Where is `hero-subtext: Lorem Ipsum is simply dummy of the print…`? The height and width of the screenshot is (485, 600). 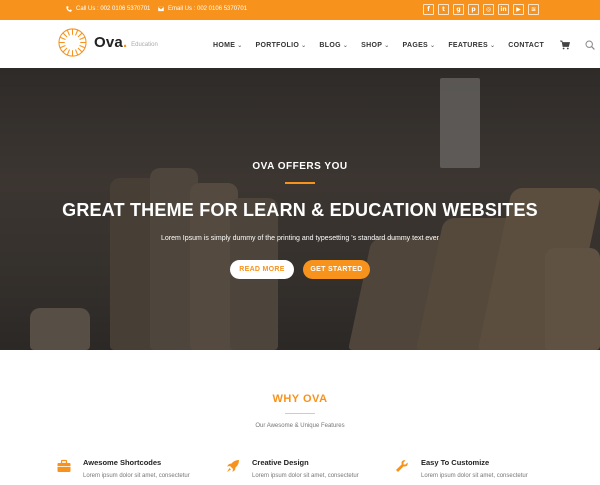 hero-subtext: Lorem Ipsum is simply dummy of the print… is located at coordinates (300, 238).